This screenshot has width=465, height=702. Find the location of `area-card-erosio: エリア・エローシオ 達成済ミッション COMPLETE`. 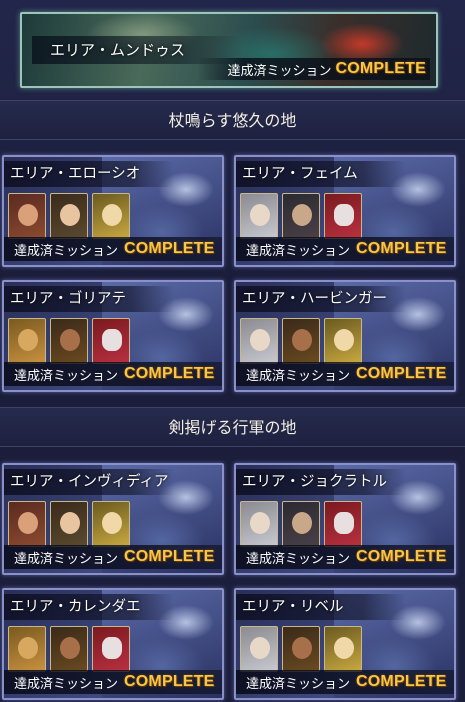

area-card-erosio: エリア・エローシオ 達成済ミッション COMPLETE is located at coordinates (113, 211).